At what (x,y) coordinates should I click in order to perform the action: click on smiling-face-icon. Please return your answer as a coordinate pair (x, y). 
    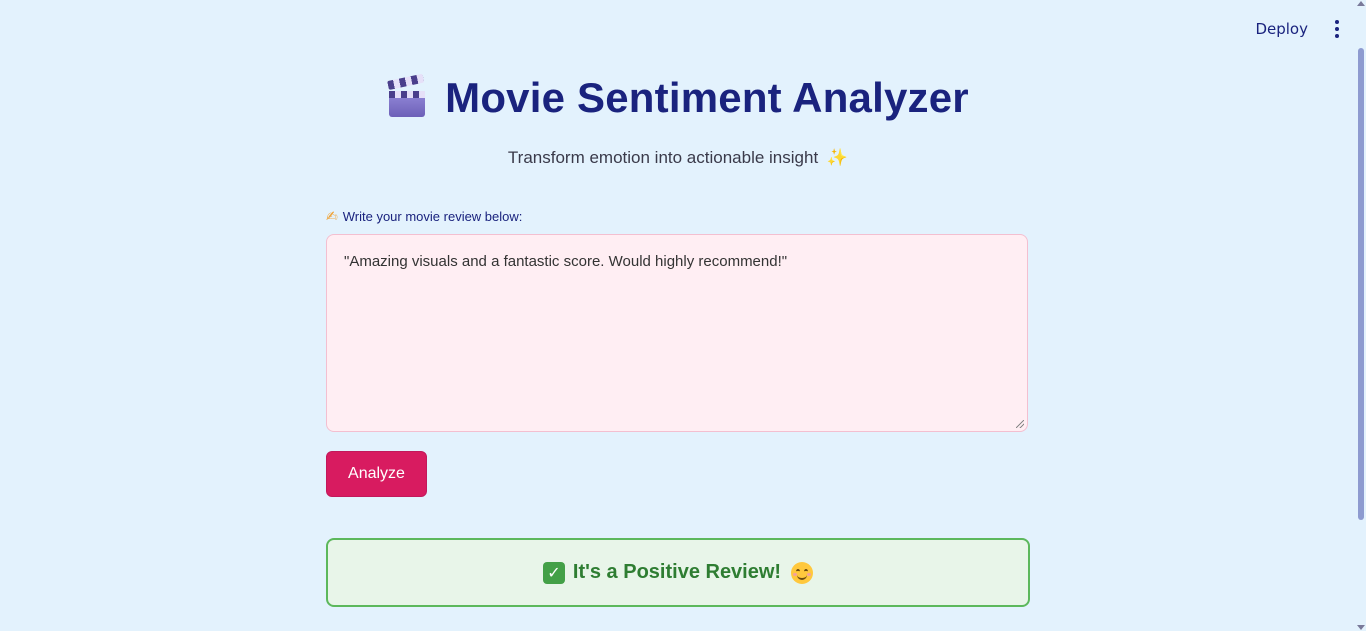
    Looking at the image, I should click on (802, 572).